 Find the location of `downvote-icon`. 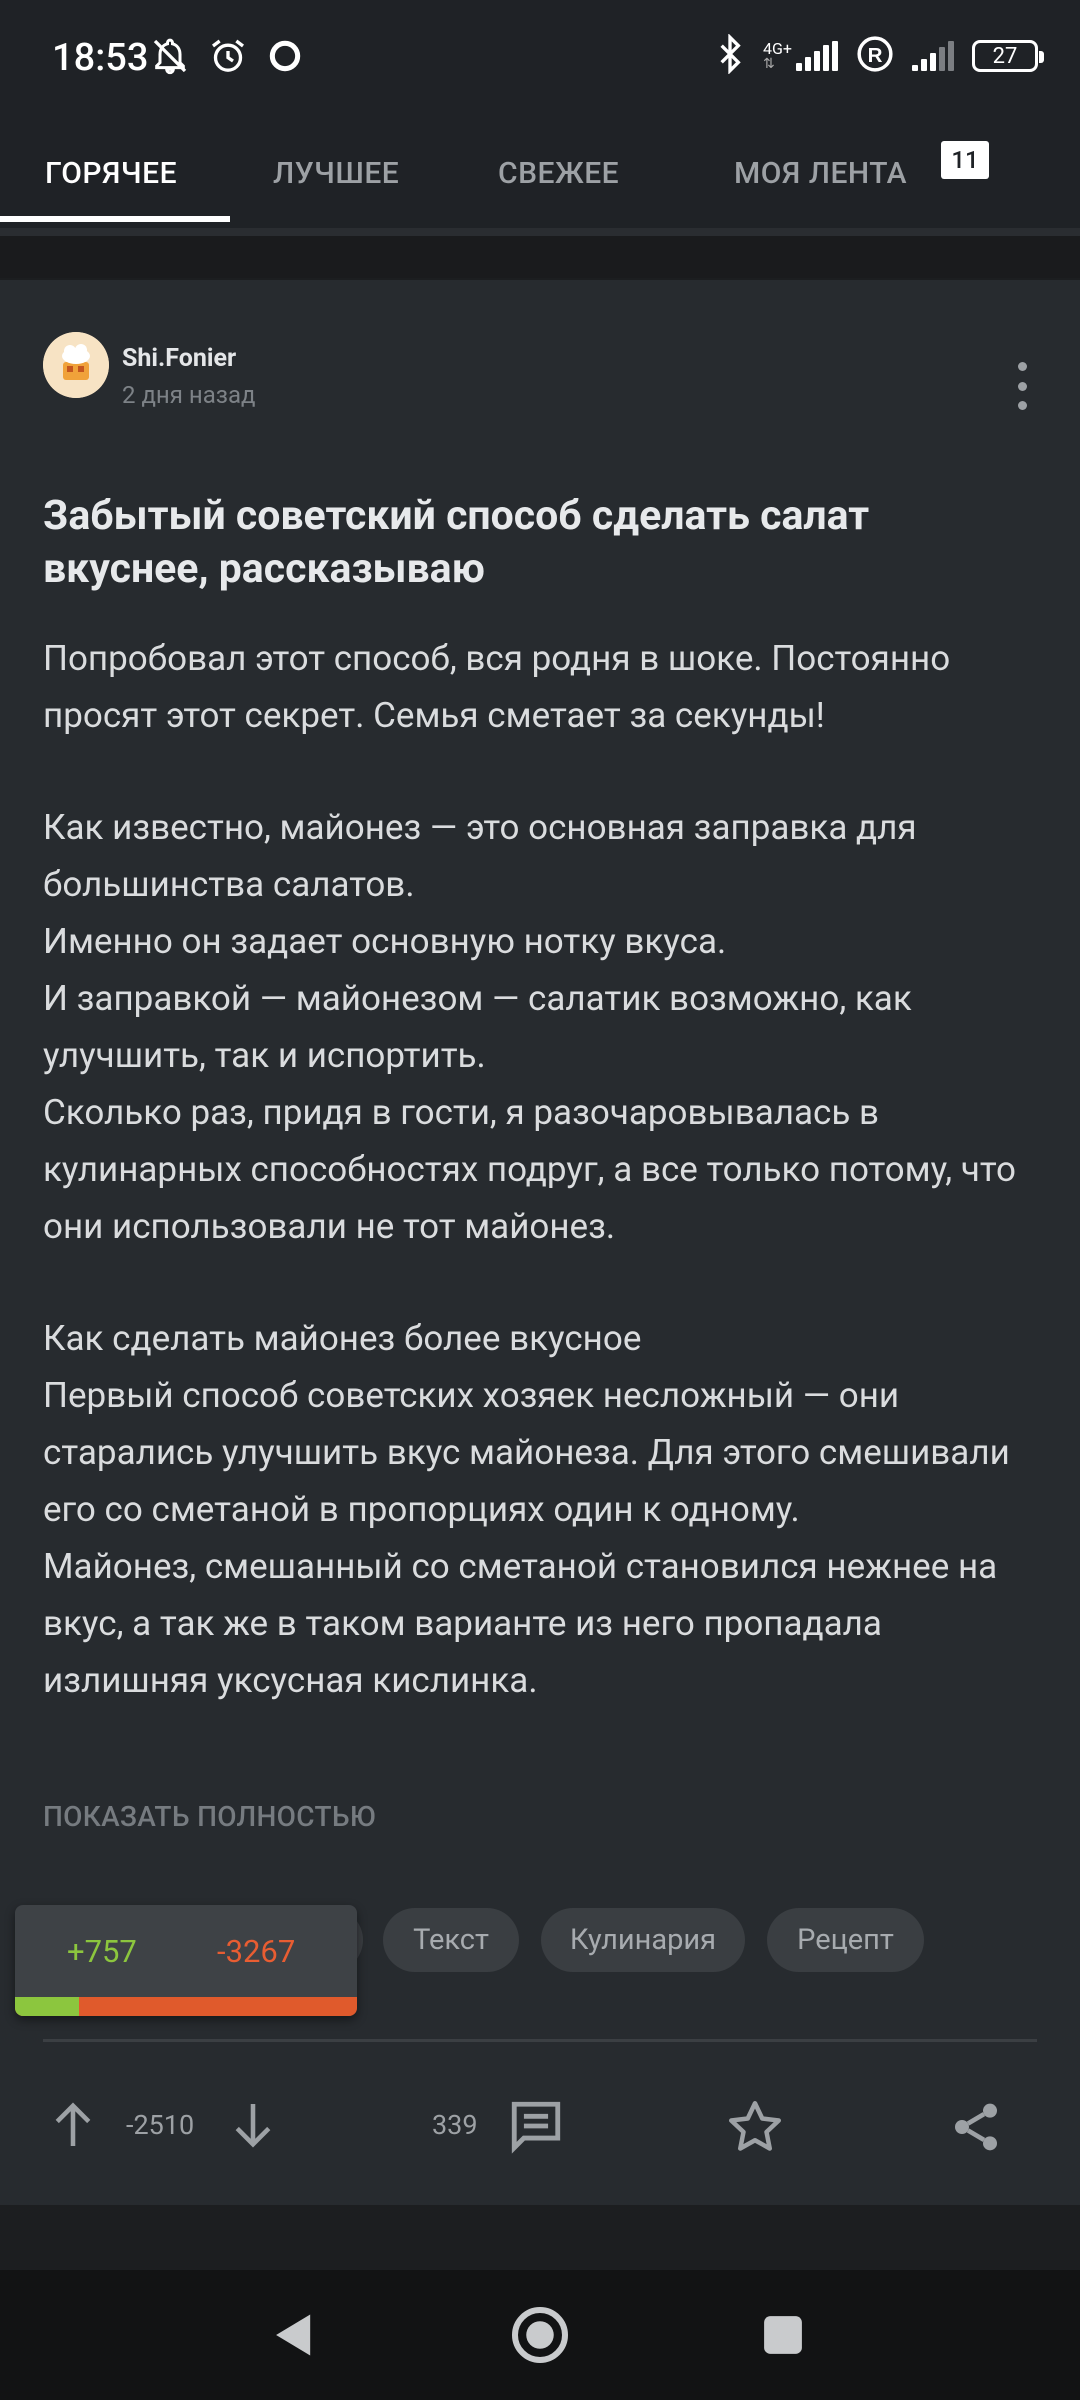

downvote-icon is located at coordinates (253, 2125).